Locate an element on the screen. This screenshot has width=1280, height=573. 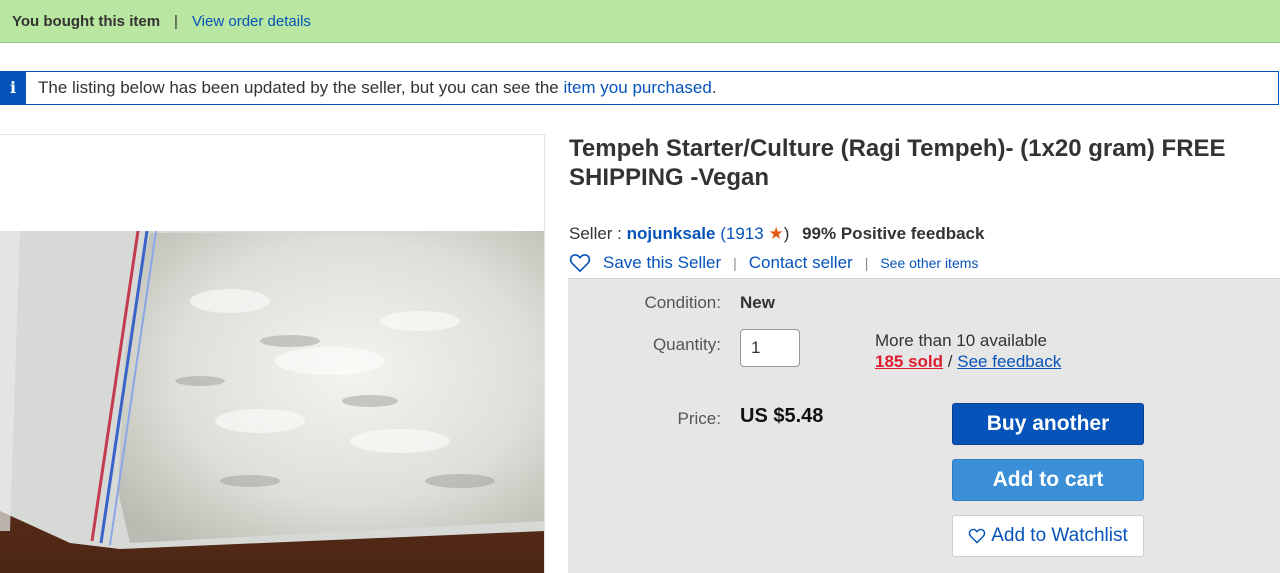
add-to-watchlist-button: Add to Watchlist is located at coordinates (1048, 536).